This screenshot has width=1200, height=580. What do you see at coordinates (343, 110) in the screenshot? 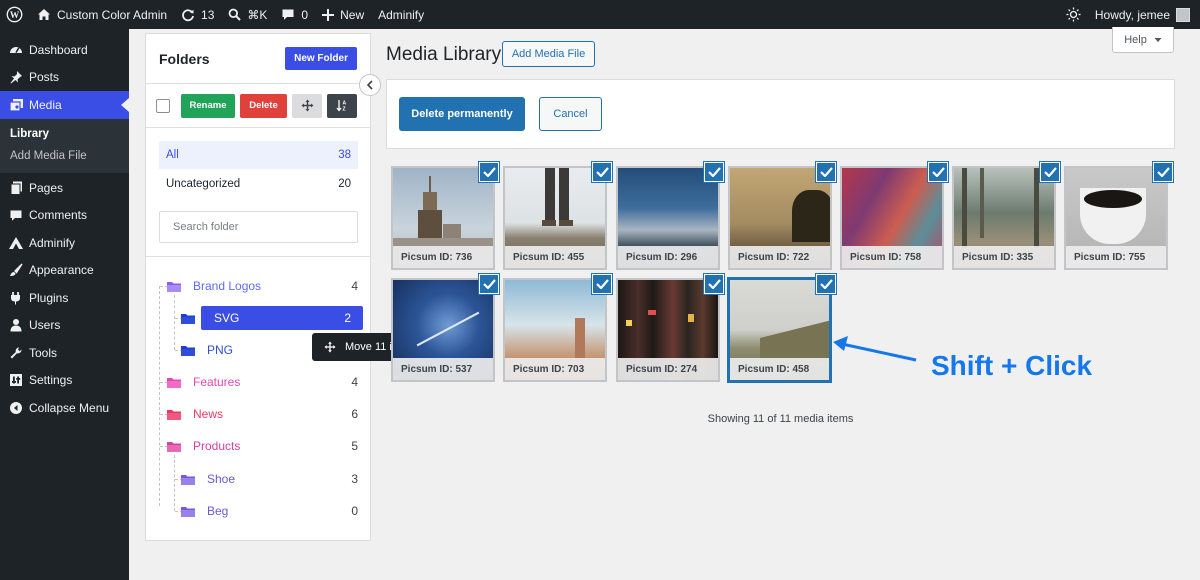
I see `svg-text: Z` at bounding box center [343, 110].